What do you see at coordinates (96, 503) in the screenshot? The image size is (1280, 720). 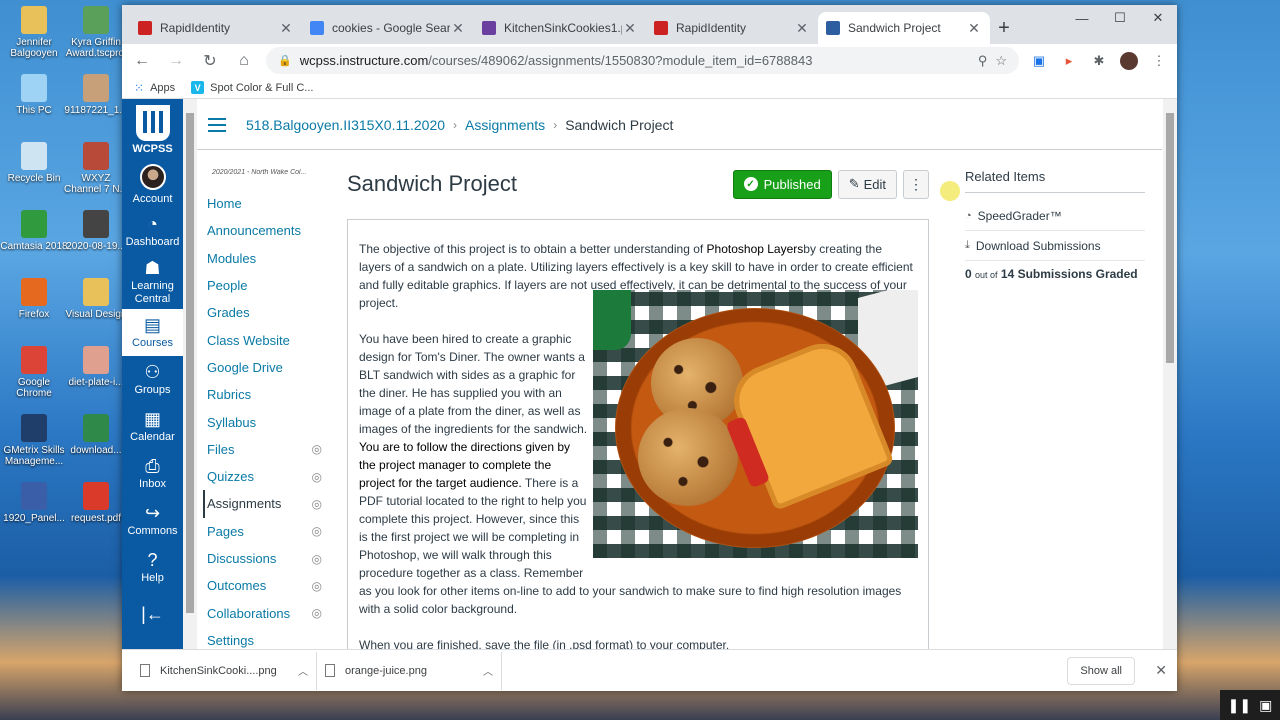 I see `desktop-icon: request.pdf` at bounding box center [96, 503].